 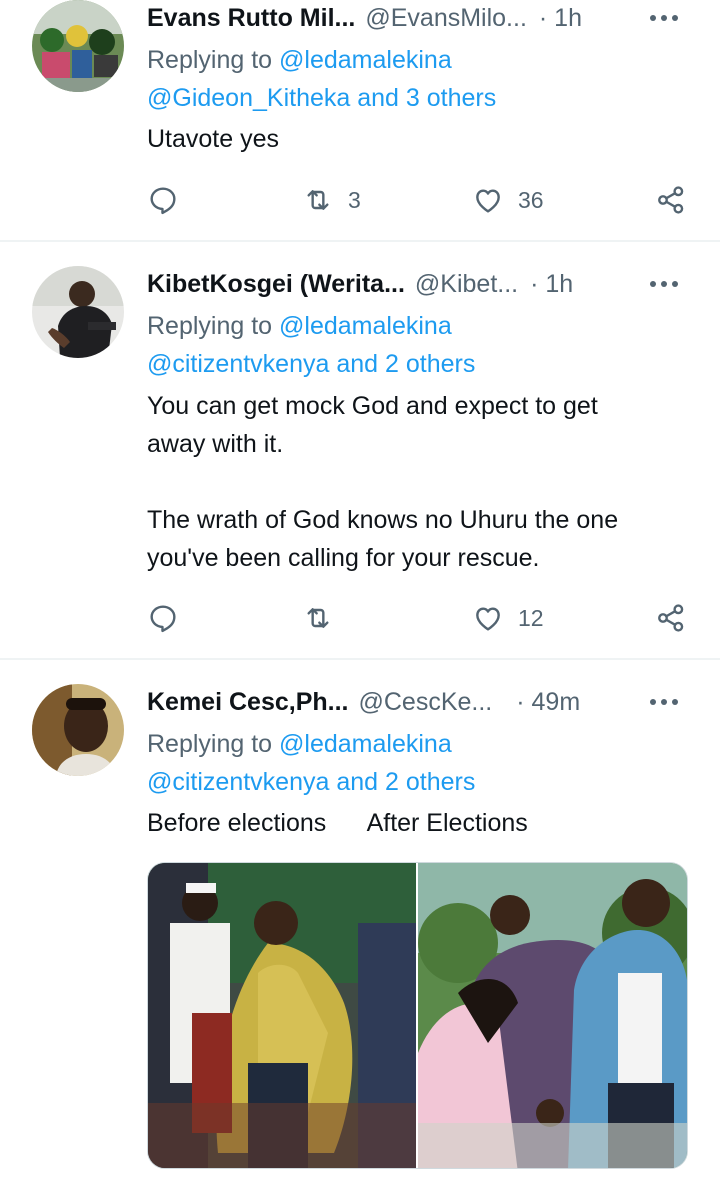 What do you see at coordinates (508, 618) in the screenshot?
I see `like-button: 12` at bounding box center [508, 618].